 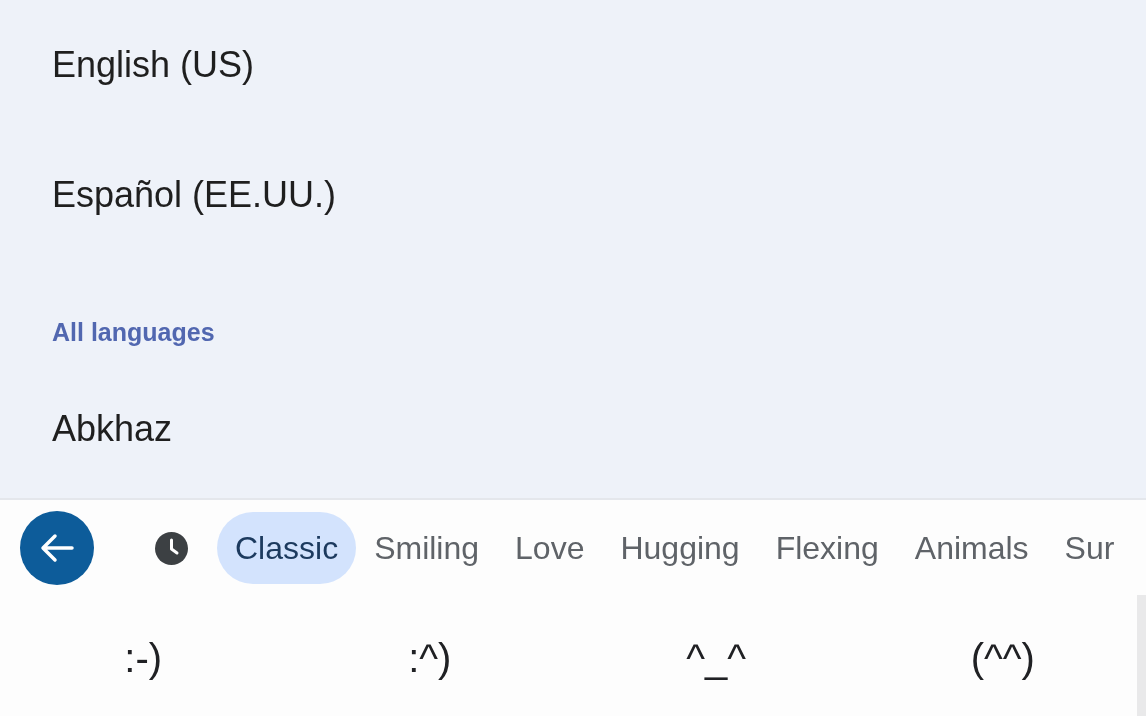 I want to click on category-tab: Animals, so click(x=971, y=548).